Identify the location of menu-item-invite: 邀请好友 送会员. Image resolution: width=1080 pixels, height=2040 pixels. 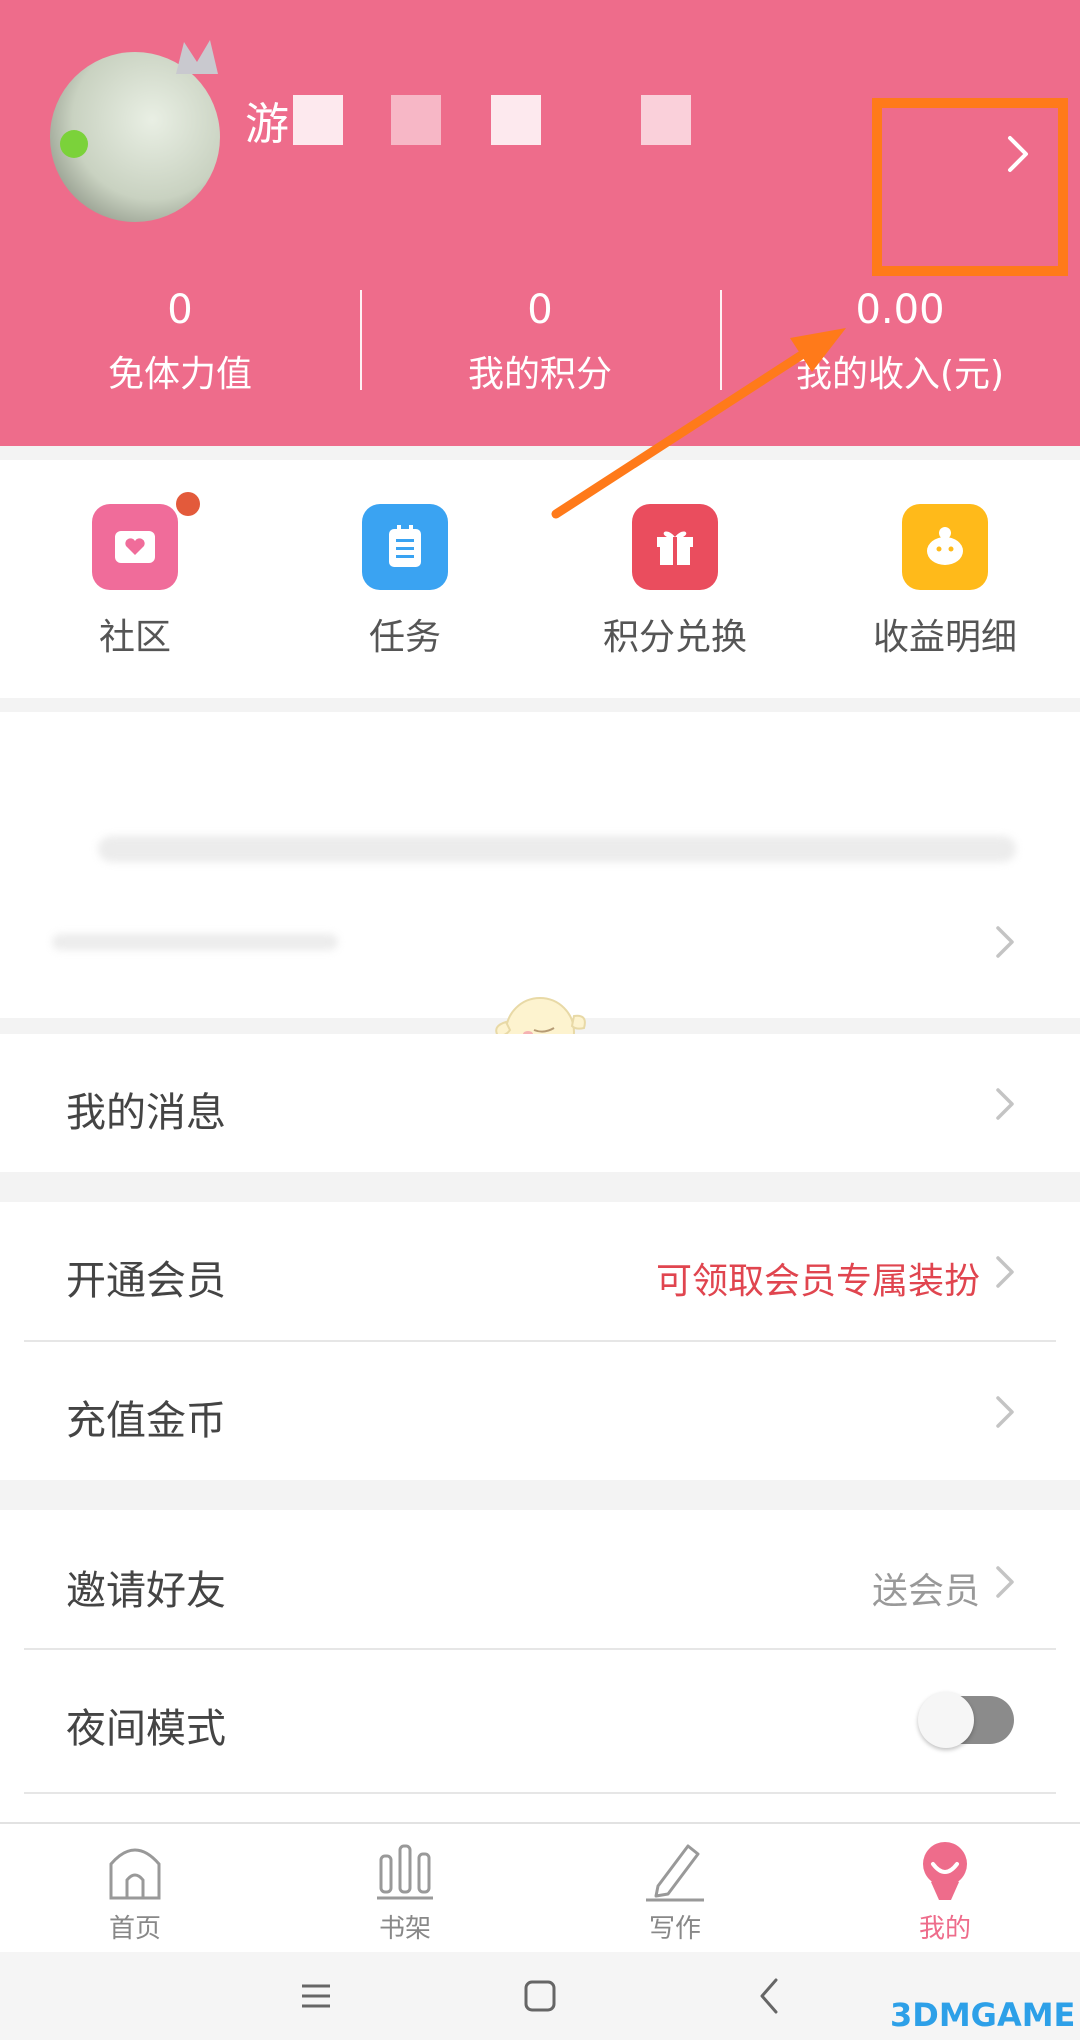
(540, 1579).